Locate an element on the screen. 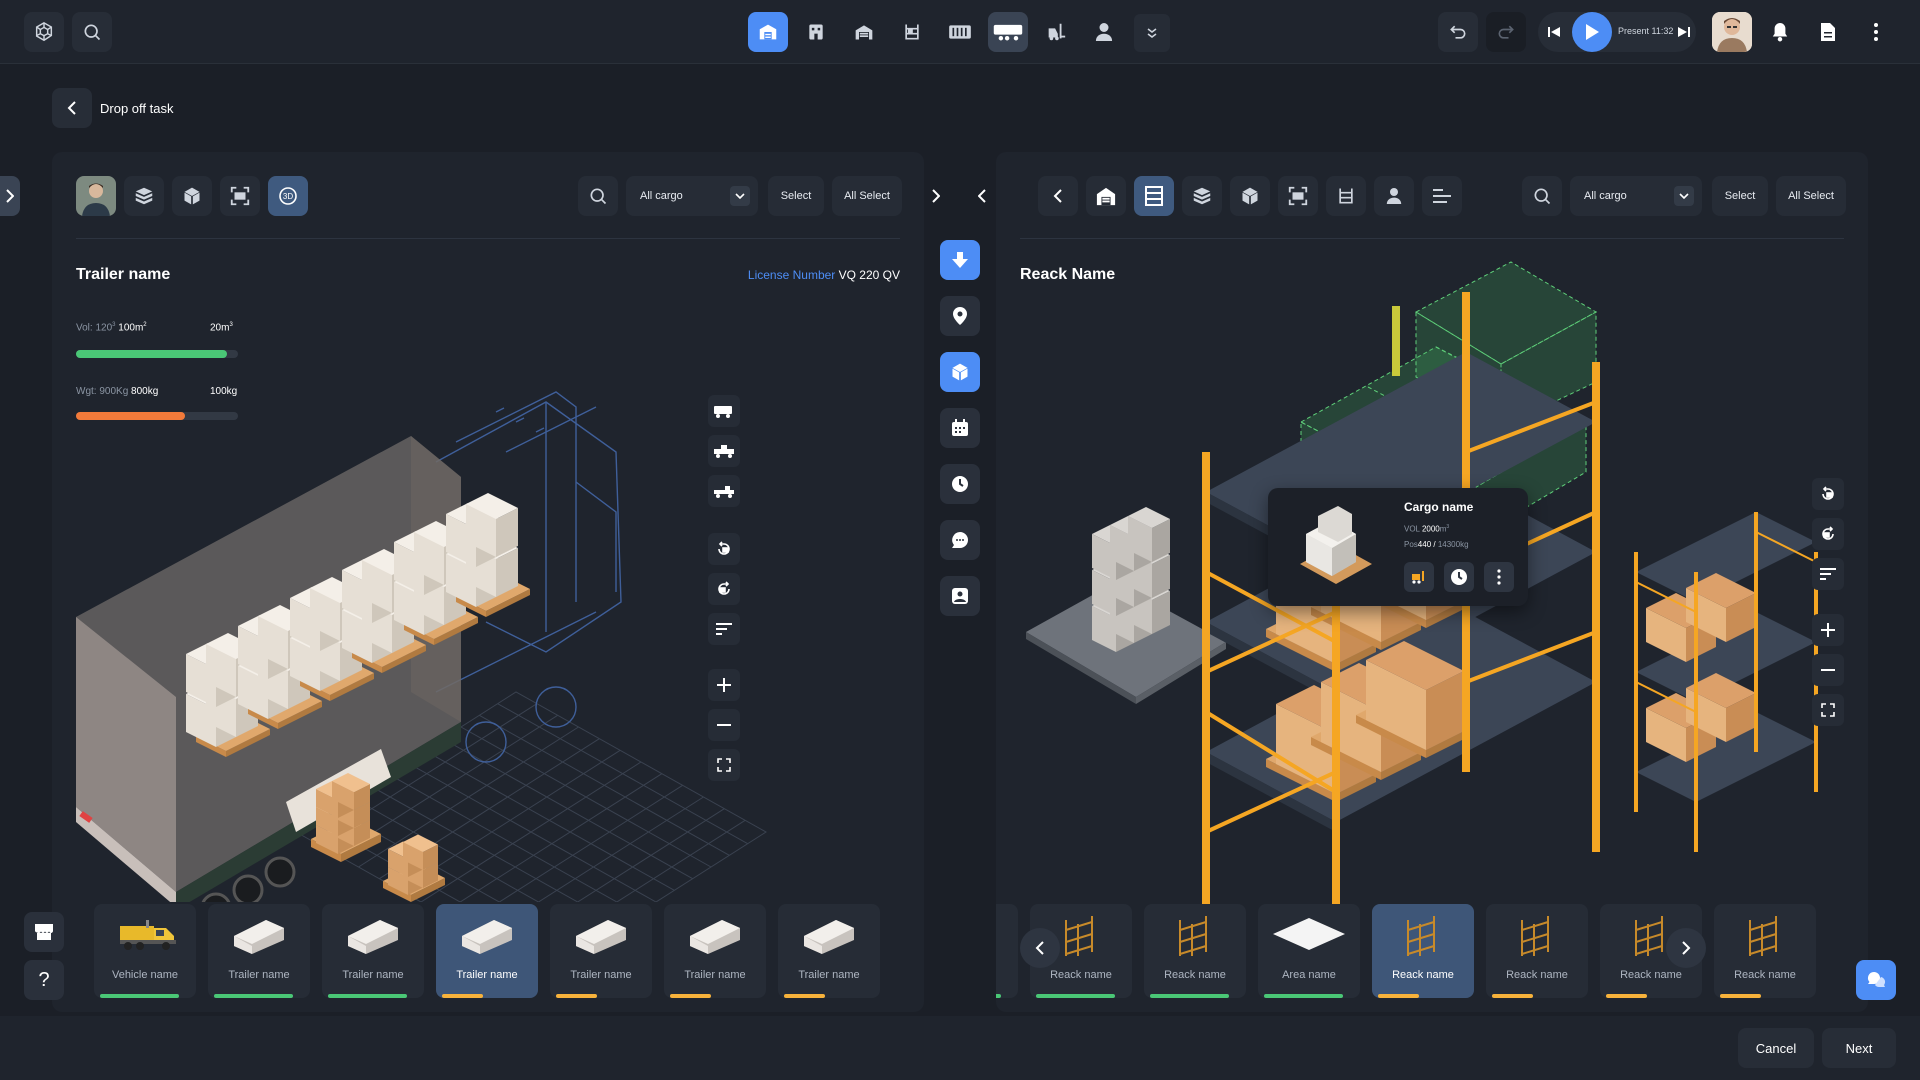 This screenshot has width=1920, height=1080. trailer-tab-icon is located at coordinates (1008, 32).